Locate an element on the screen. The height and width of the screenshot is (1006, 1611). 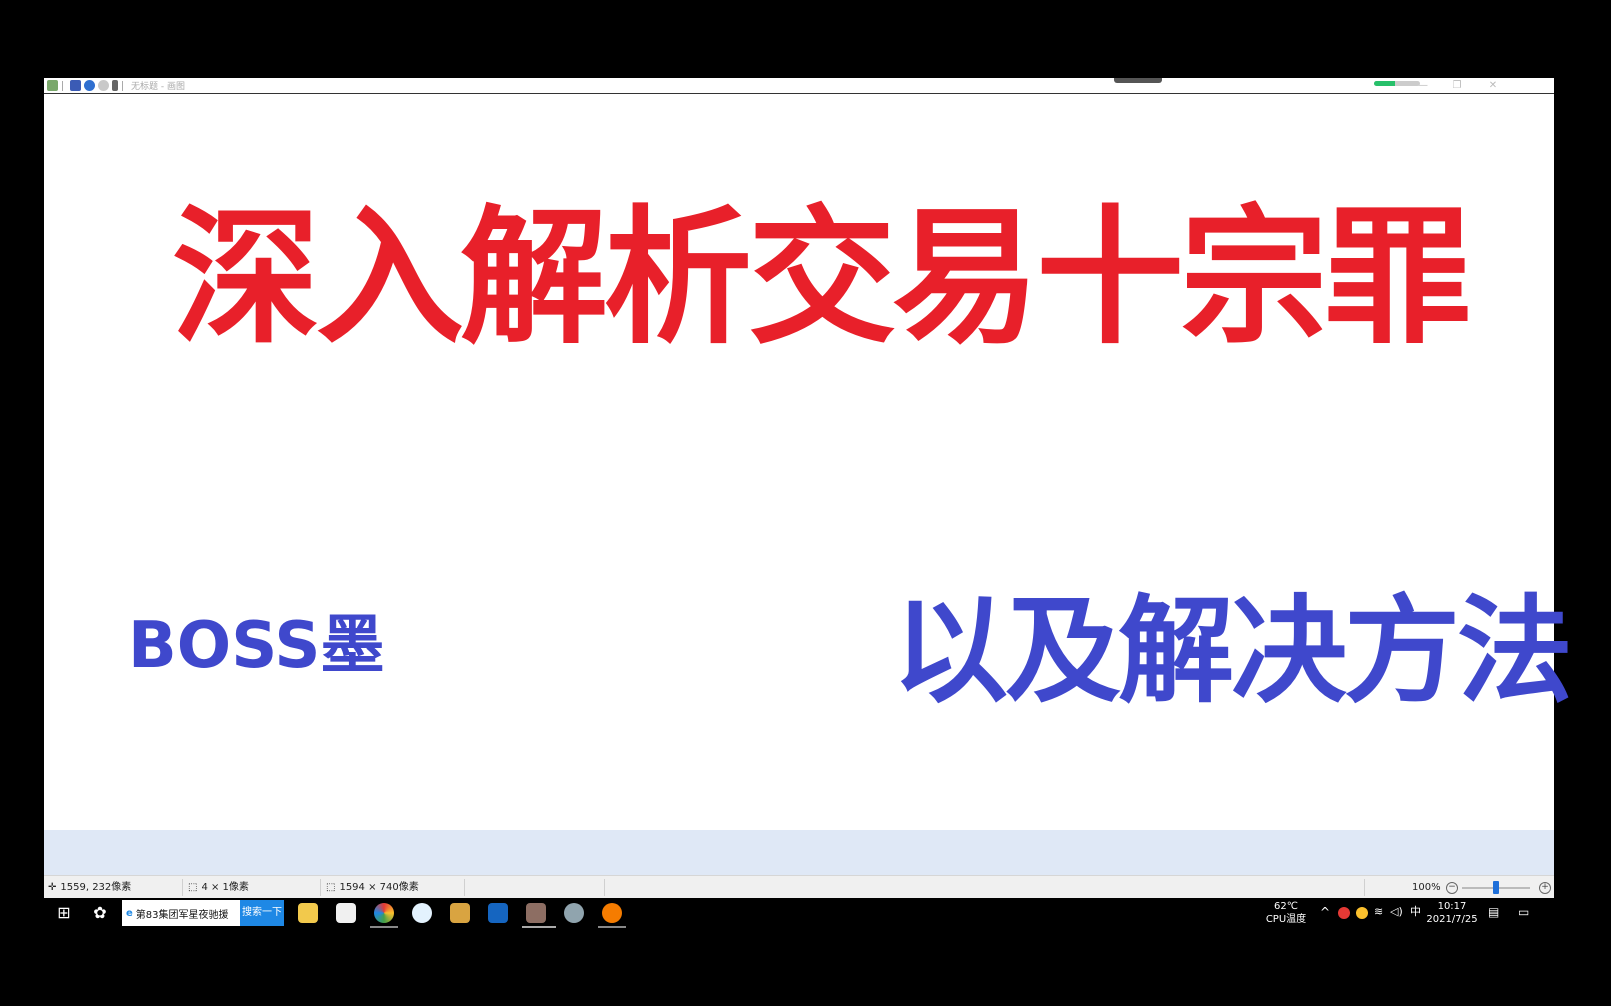
volume-icon: ◁) is located at coordinates (1396, 912).